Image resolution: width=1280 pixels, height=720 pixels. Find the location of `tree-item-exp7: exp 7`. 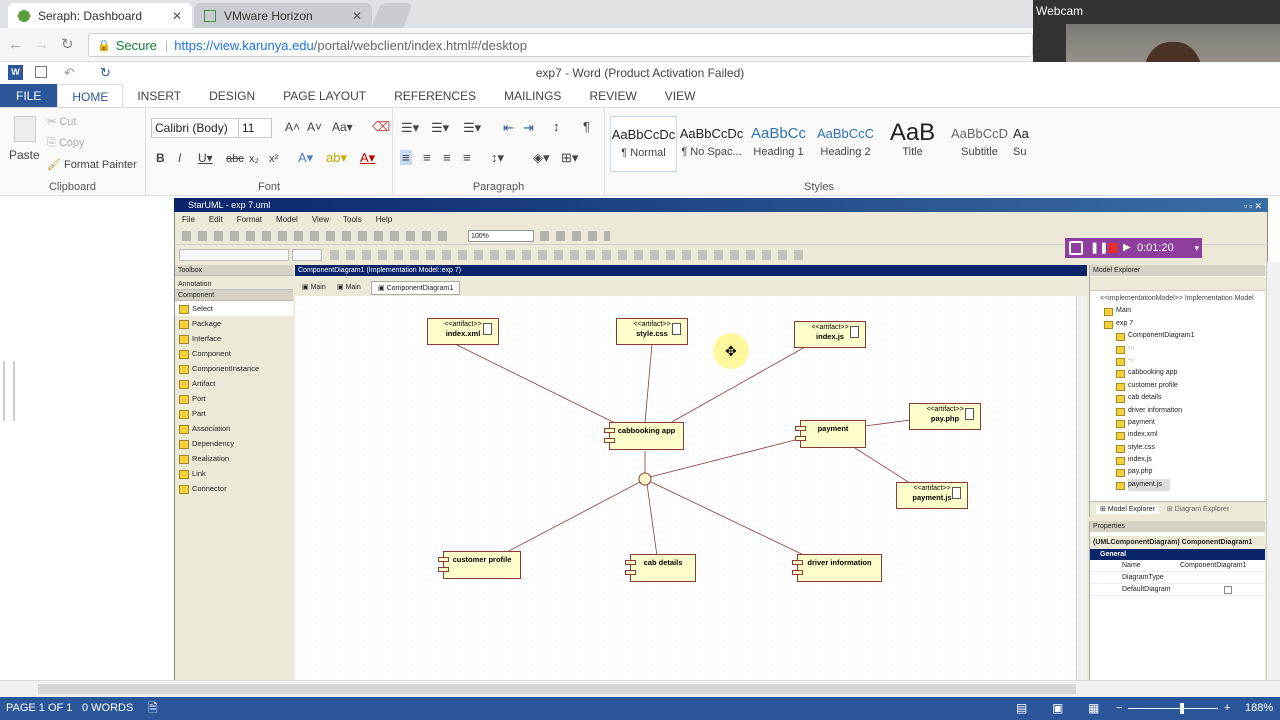

tree-item-exp7: exp 7 is located at coordinates (1185, 324).